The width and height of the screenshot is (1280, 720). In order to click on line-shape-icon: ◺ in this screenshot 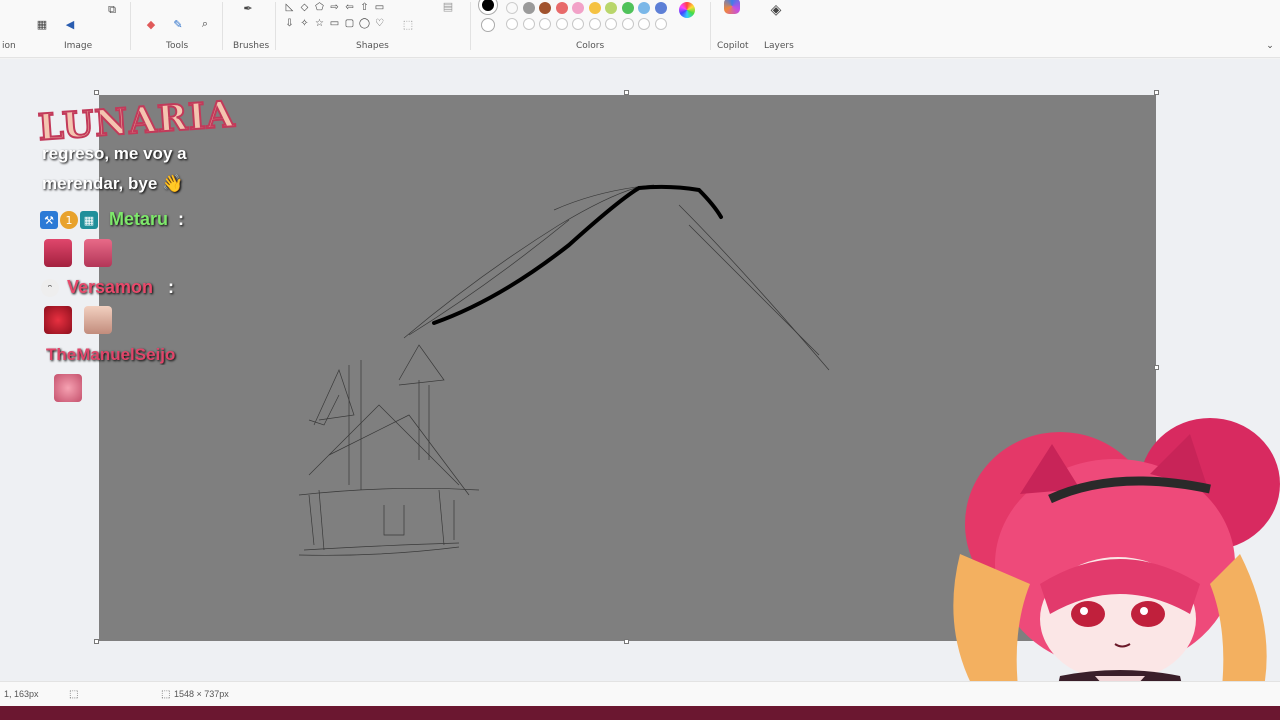, I will do `click(289, 8)`.